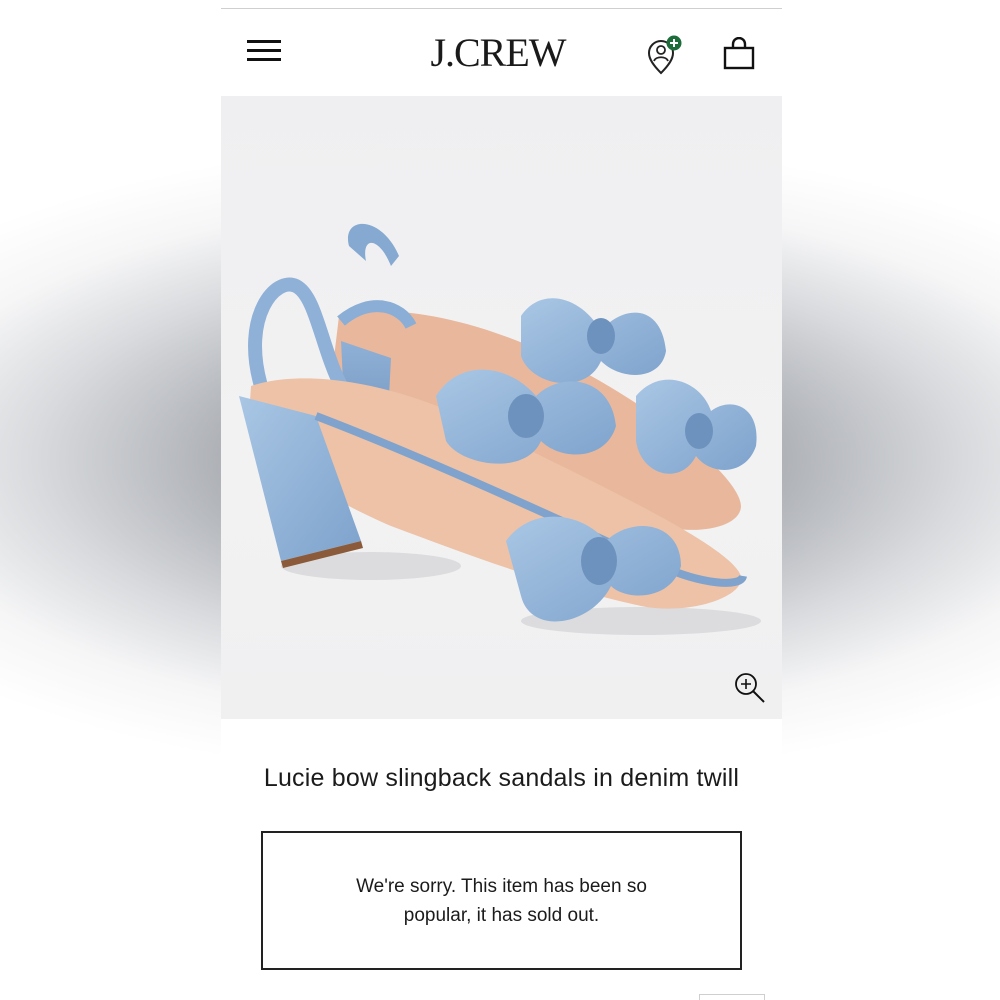  I want to click on site-header: J.CREW, so click(501, 52).